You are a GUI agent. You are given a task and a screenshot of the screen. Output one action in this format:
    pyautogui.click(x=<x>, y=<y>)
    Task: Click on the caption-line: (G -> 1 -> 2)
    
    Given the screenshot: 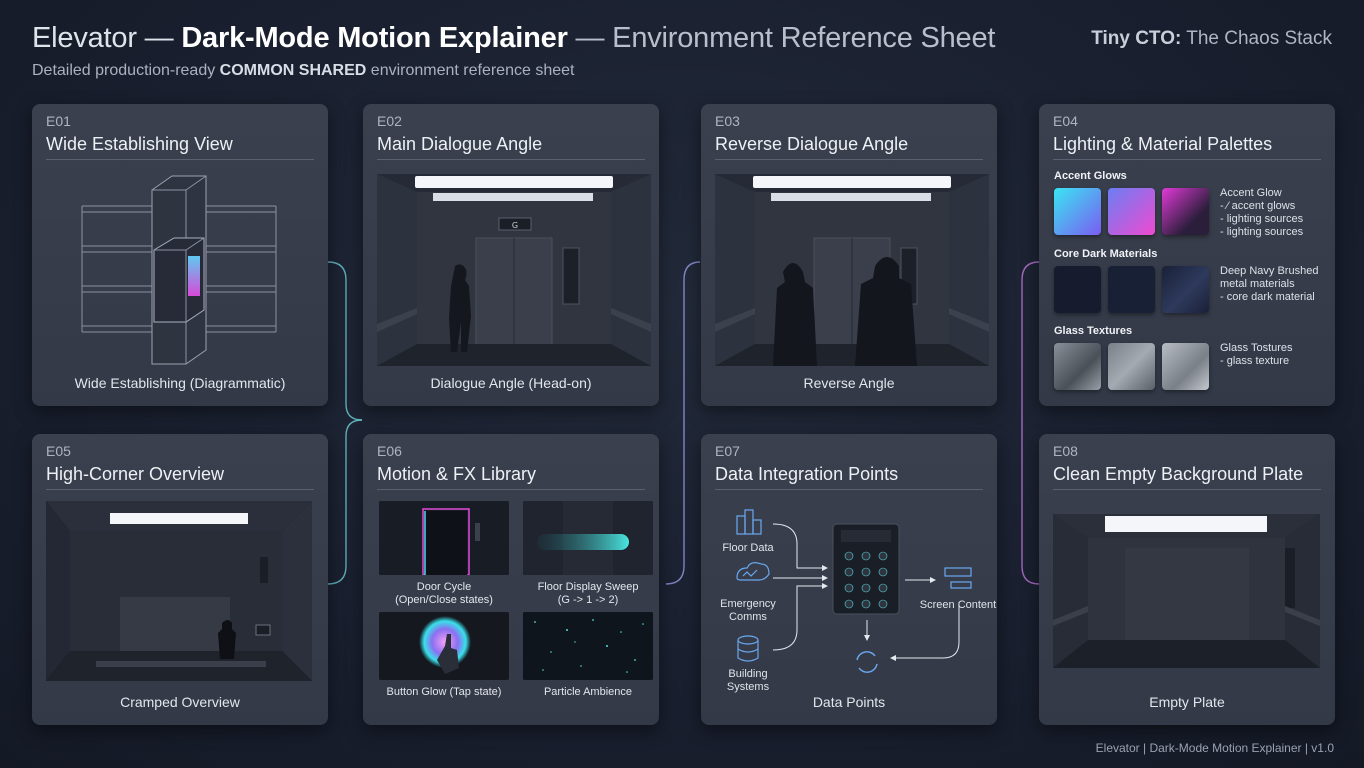 What is the action you would take?
    pyautogui.click(x=588, y=600)
    